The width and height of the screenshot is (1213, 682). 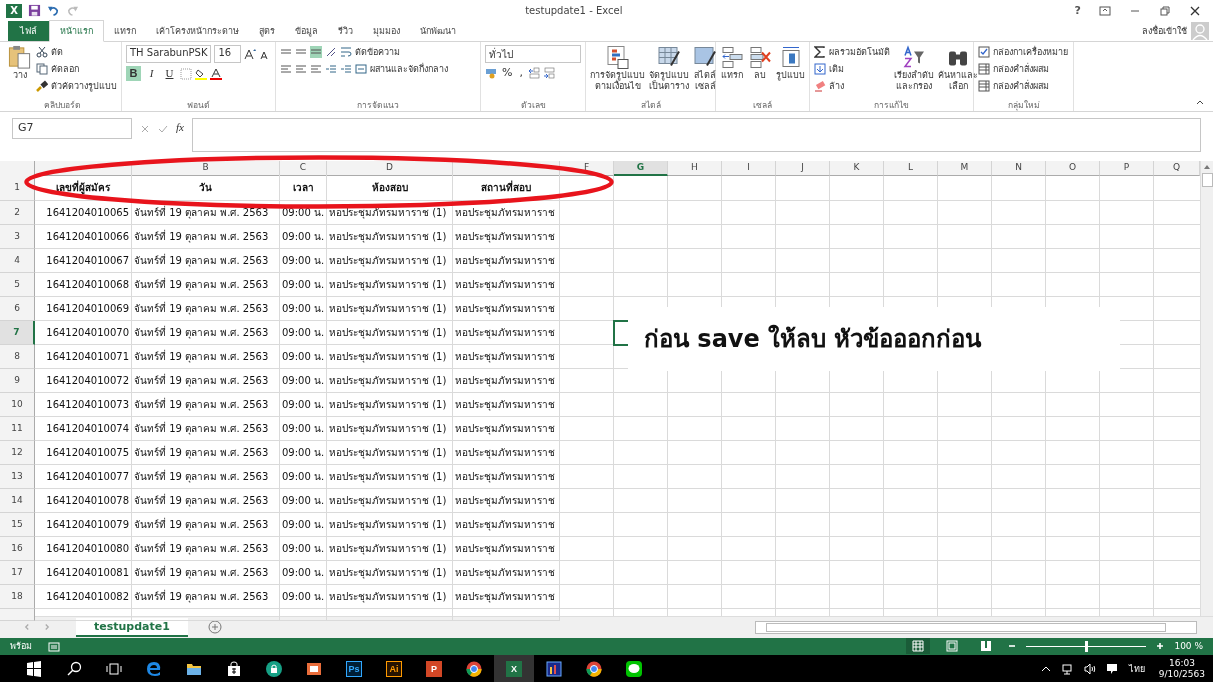 What do you see at coordinates (976, 627) in the screenshot?
I see `horizontal-scrollbar` at bounding box center [976, 627].